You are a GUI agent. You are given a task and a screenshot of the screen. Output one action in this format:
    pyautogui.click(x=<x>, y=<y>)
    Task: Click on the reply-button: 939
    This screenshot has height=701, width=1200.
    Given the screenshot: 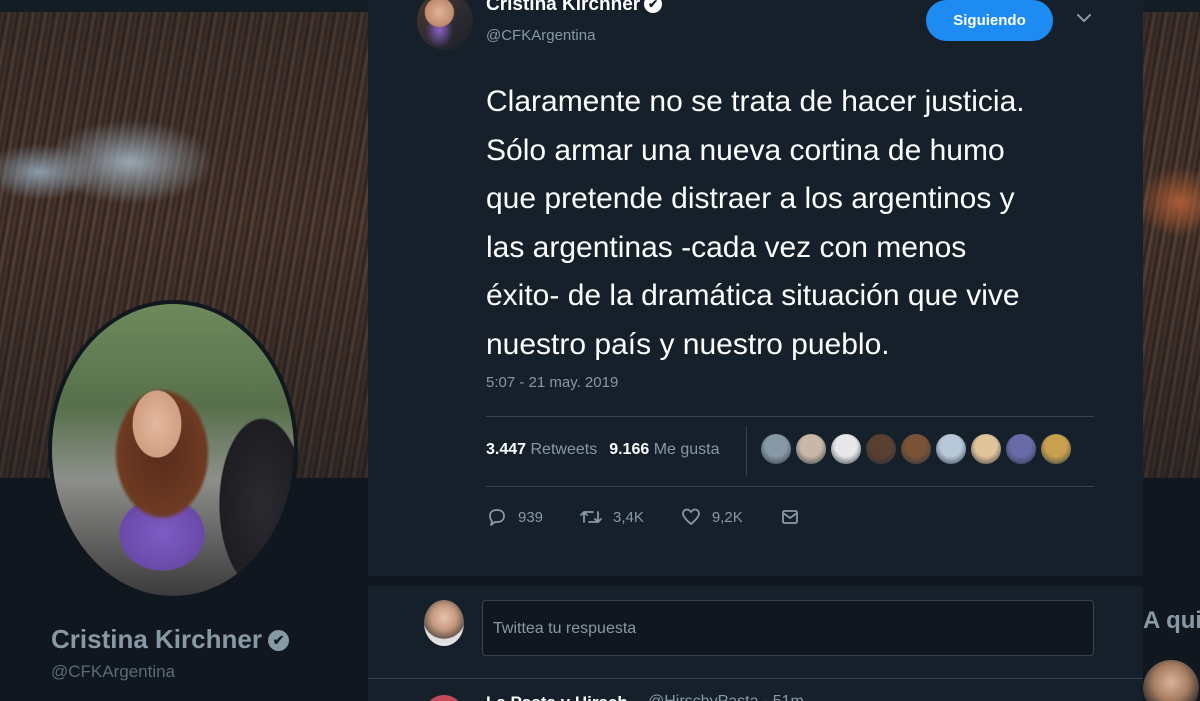 What is the action you would take?
    pyautogui.click(x=514, y=517)
    